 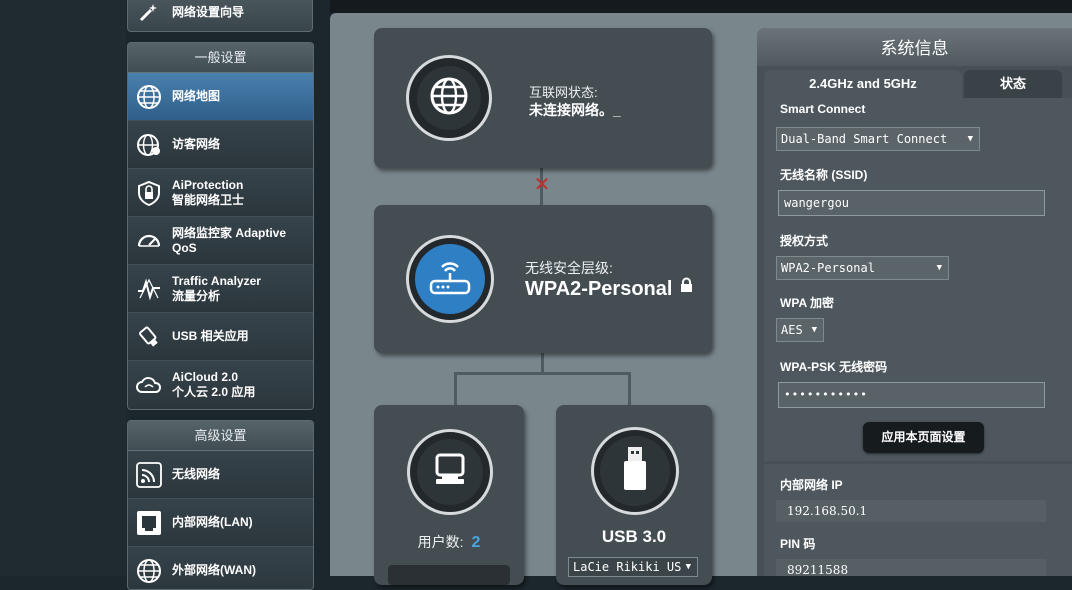 What do you see at coordinates (542, 185) in the screenshot?
I see `disconnected-x-icon: ✕` at bounding box center [542, 185].